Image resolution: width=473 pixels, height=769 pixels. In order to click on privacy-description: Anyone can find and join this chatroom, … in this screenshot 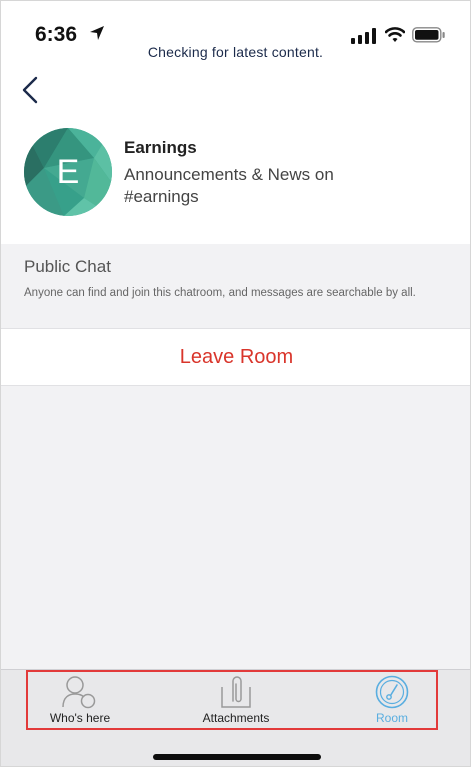, I will do `click(220, 293)`.